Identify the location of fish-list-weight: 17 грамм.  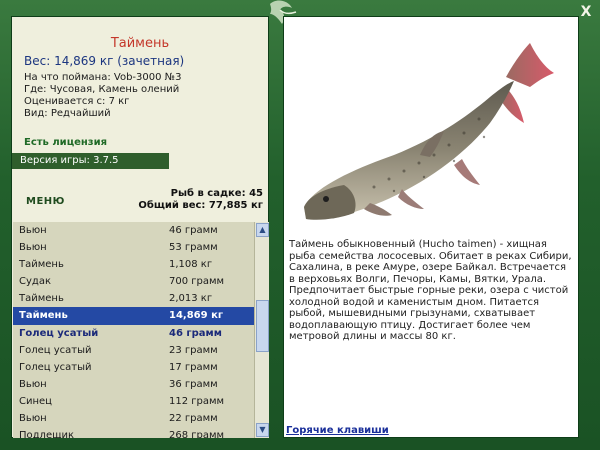
(193, 367).